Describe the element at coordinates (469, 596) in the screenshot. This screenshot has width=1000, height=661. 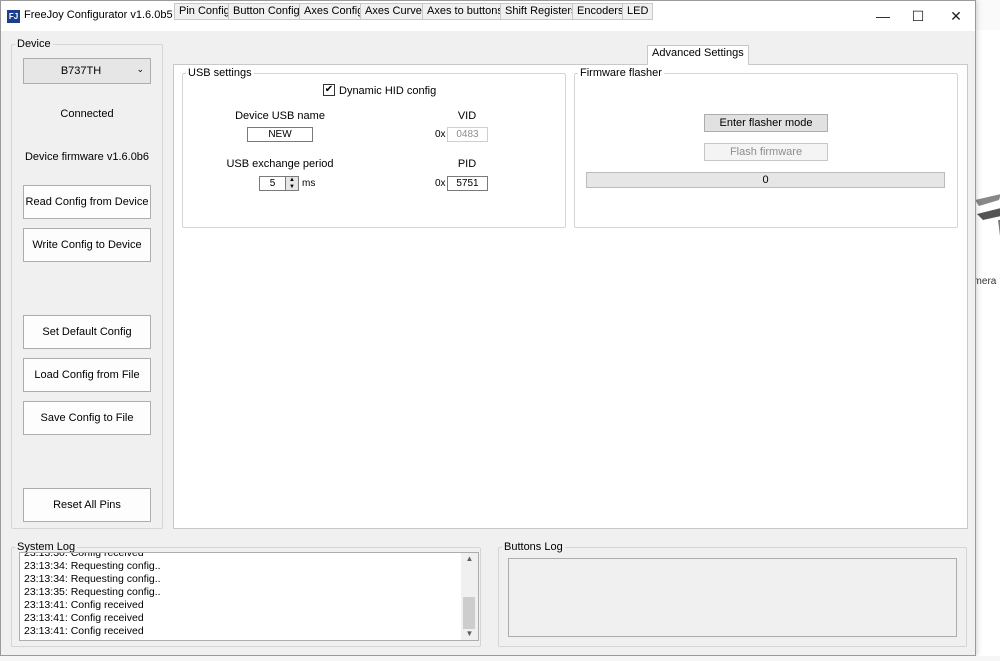
I see `system-log-scrollbar: ▲ ▼` at that location.